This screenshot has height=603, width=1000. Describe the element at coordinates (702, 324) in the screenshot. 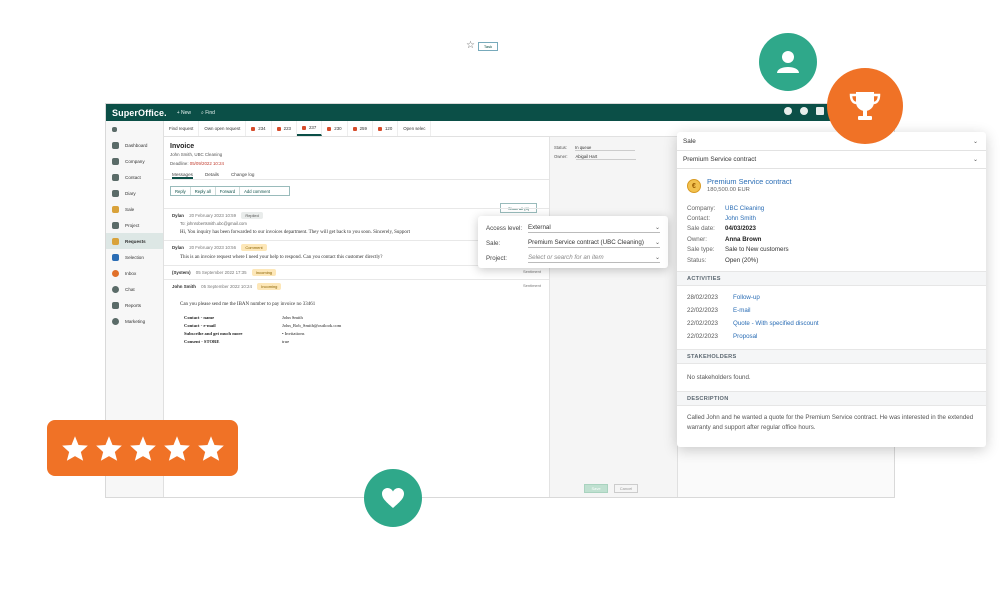

I see `activity-date: 22/02/2023` at that location.